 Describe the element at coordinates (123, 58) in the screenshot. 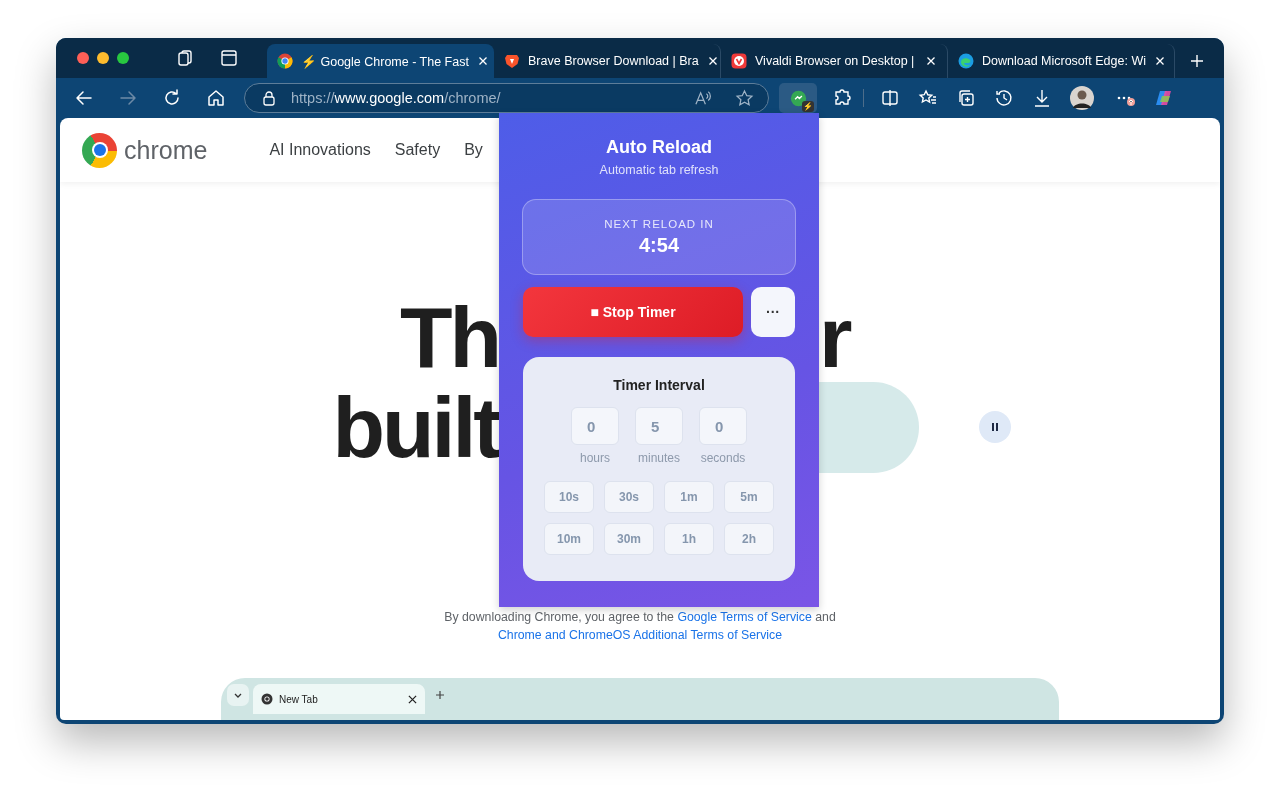

I see `zoom-window-button` at that location.